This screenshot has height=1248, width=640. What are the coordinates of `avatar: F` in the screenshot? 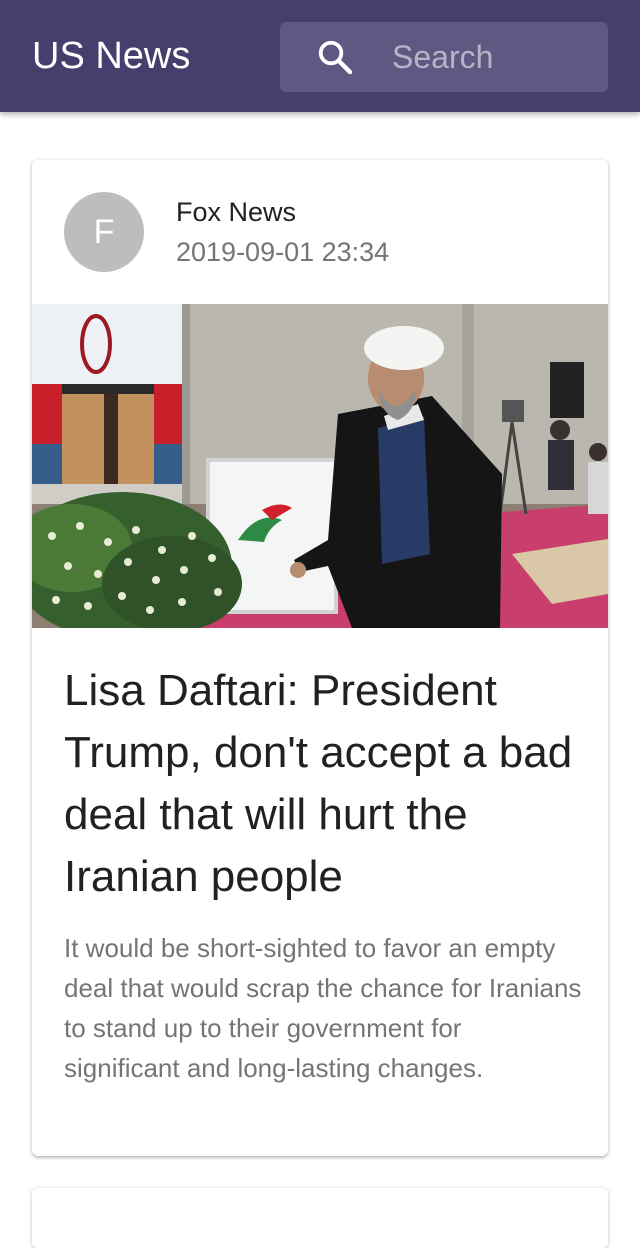 It's located at (104, 232).